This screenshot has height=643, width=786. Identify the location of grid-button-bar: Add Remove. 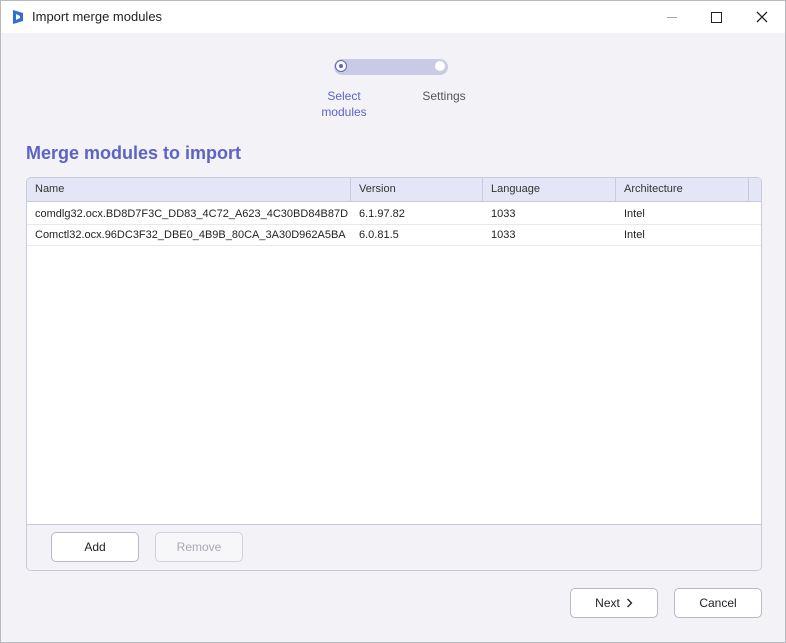
(394, 547).